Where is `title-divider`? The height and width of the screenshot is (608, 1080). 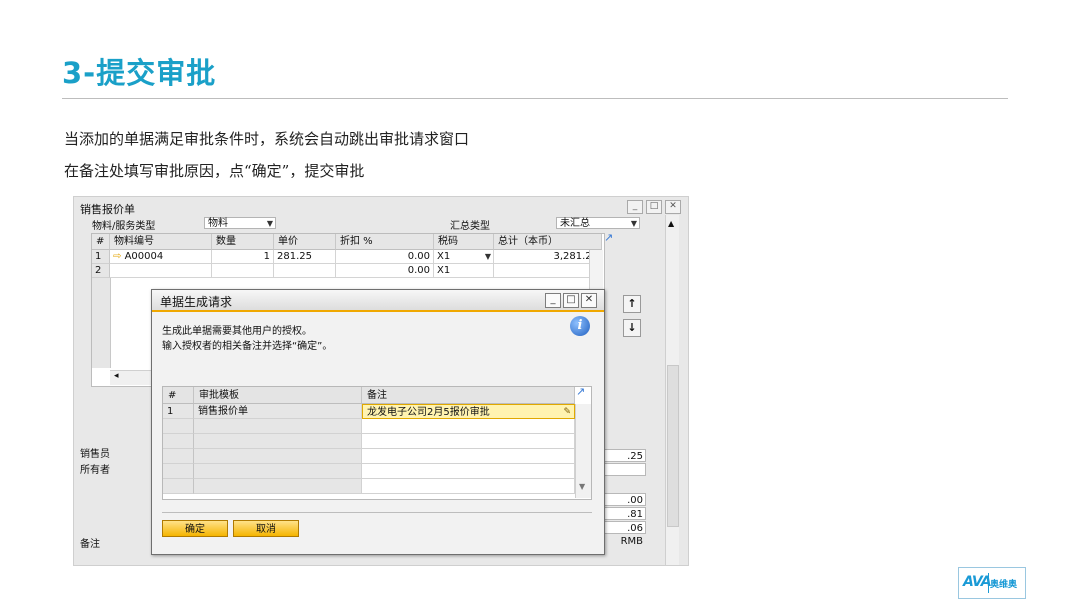
title-divider is located at coordinates (535, 98).